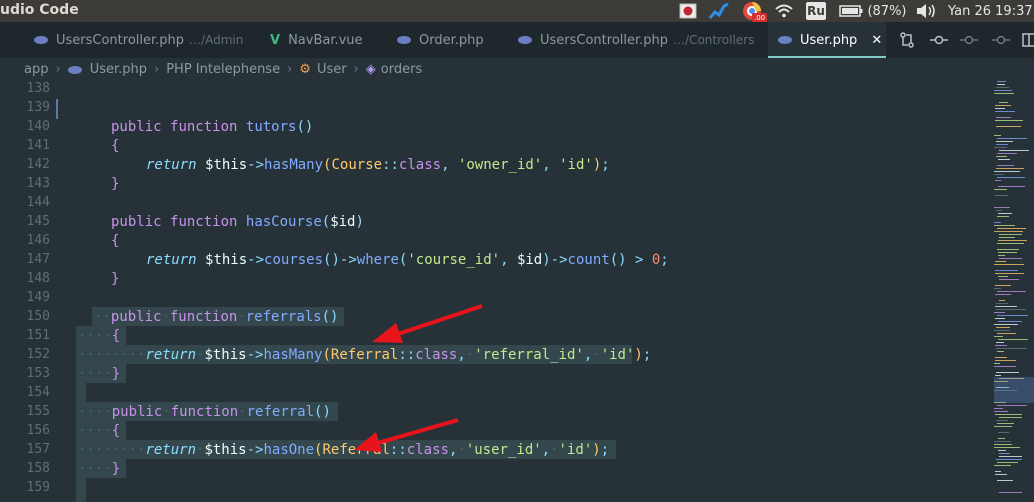 The image size is (1034, 502). I want to click on split-editor-icon, so click(1026, 40).